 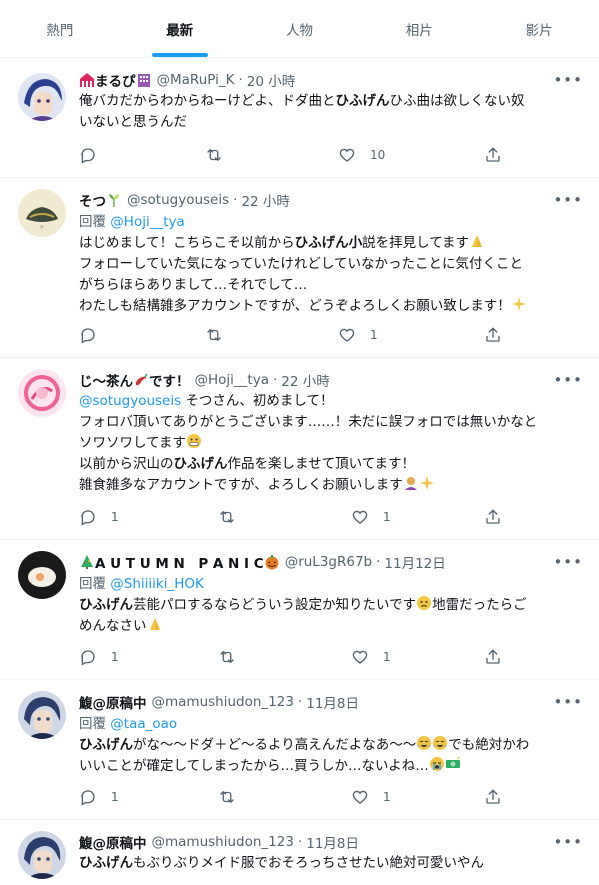 I want to click on reply-mention: @Hoji__tya, so click(x=147, y=222).